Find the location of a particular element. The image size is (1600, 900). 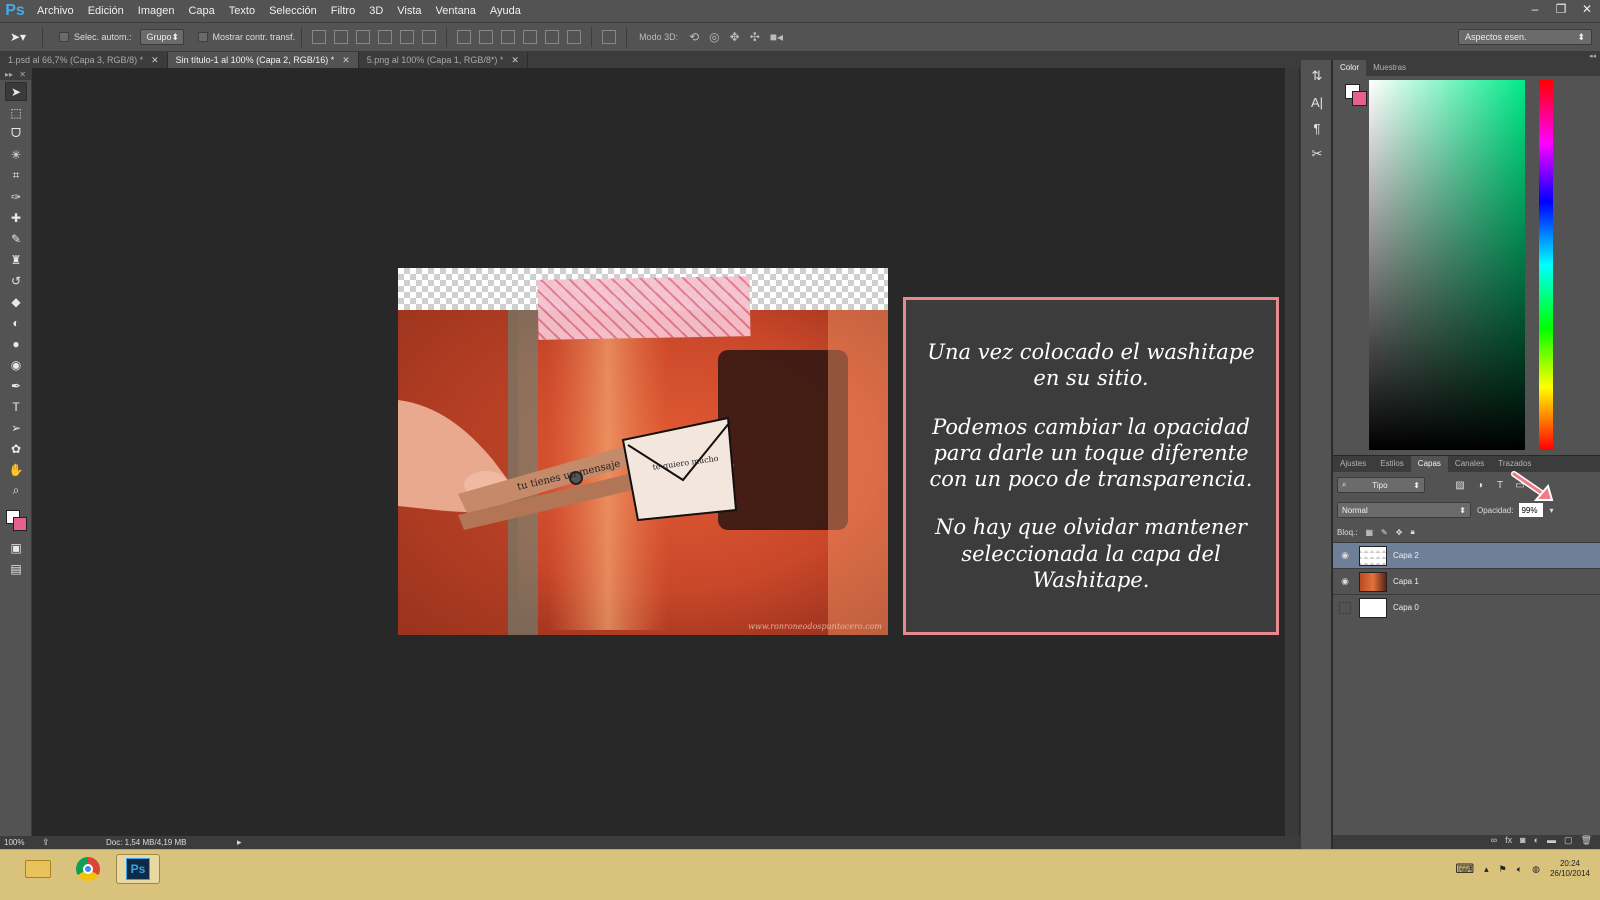

export-icon: ⇪ is located at coordinates (46, 842).